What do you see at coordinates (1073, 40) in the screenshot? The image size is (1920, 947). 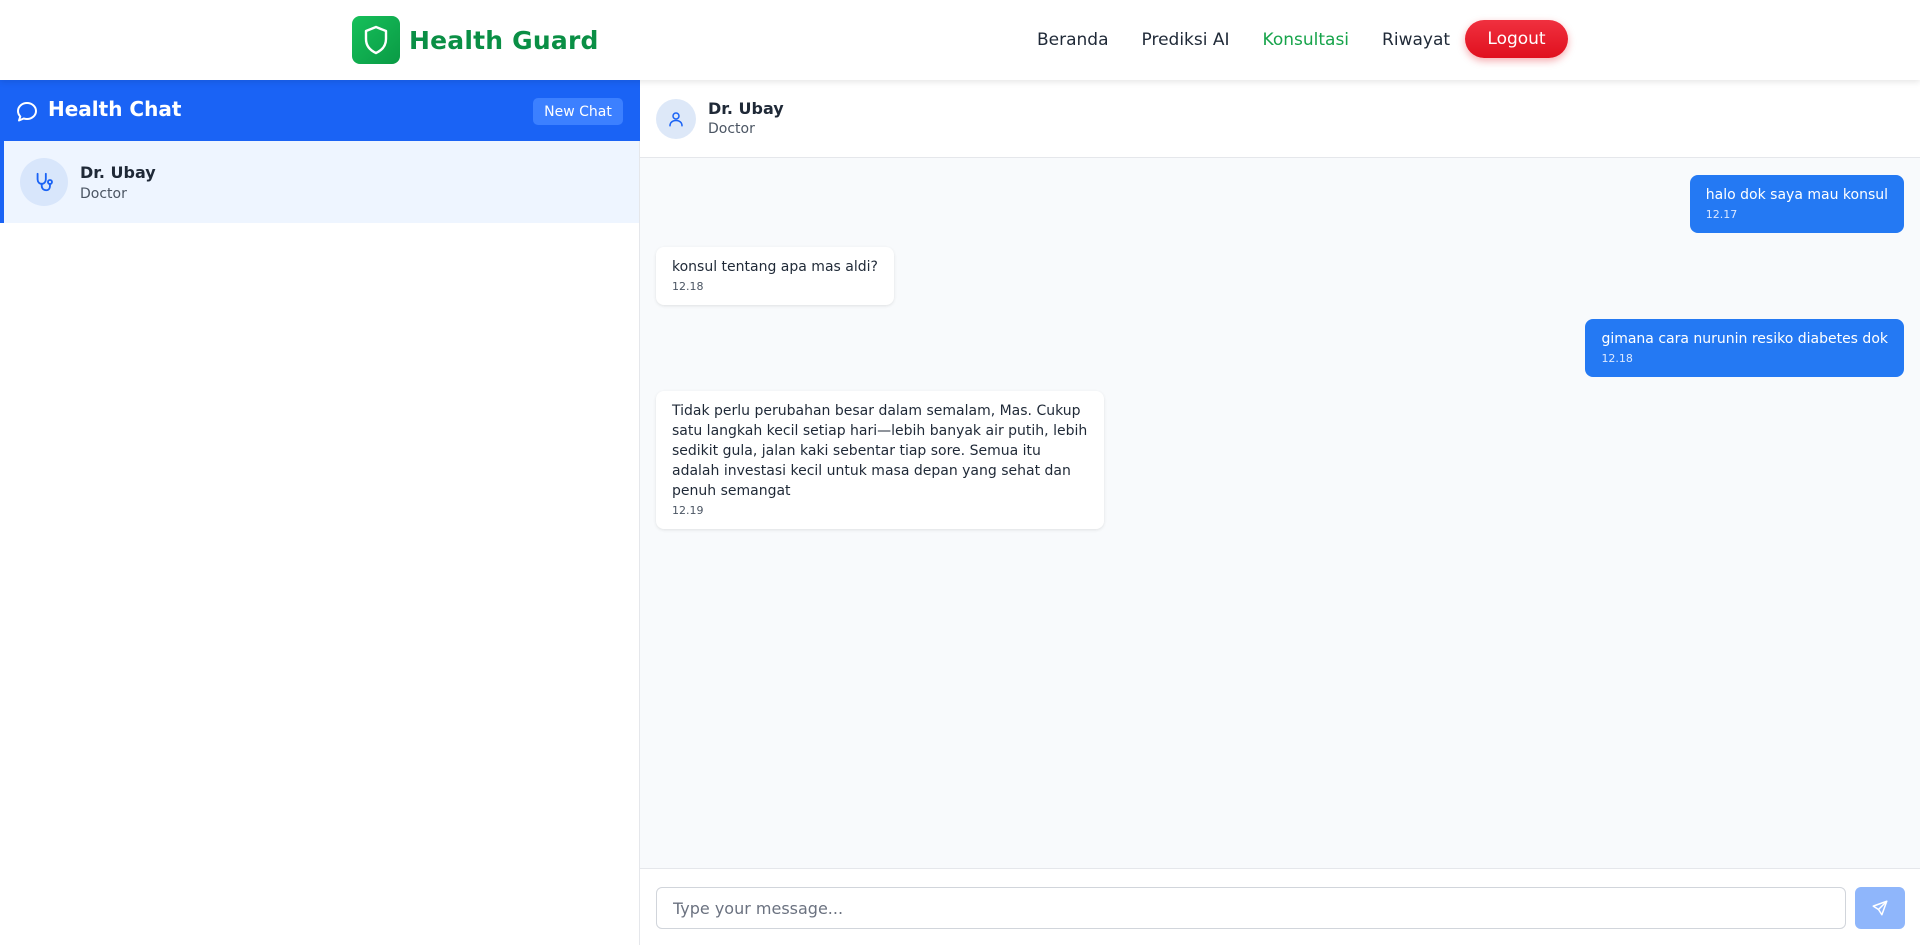 I see `nav-link-beranda: Beranda` at bounding box center [1073, 40].